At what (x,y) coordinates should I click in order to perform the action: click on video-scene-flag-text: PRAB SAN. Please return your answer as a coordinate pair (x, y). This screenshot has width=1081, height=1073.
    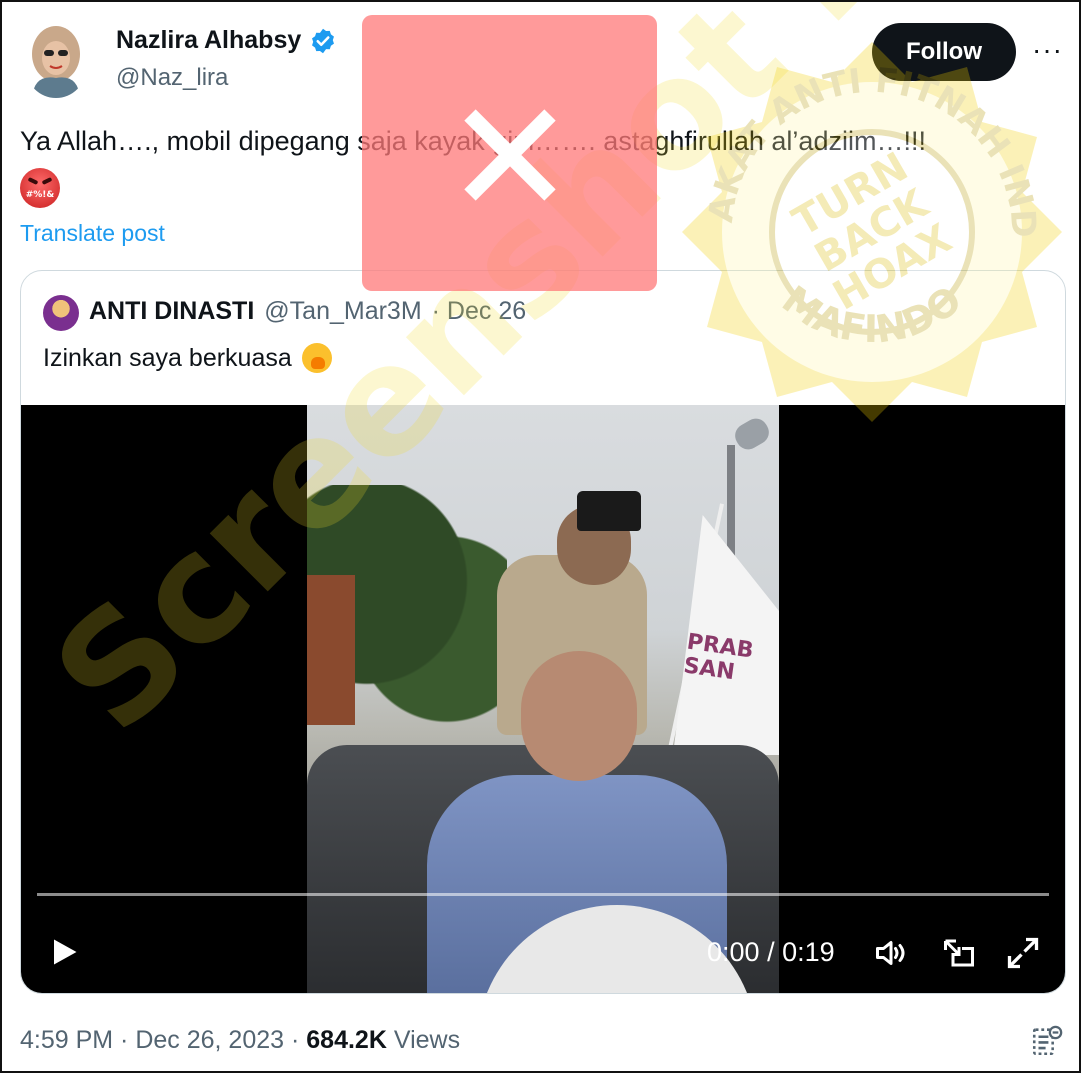
    Looking at the image, I should click on (718, 659).